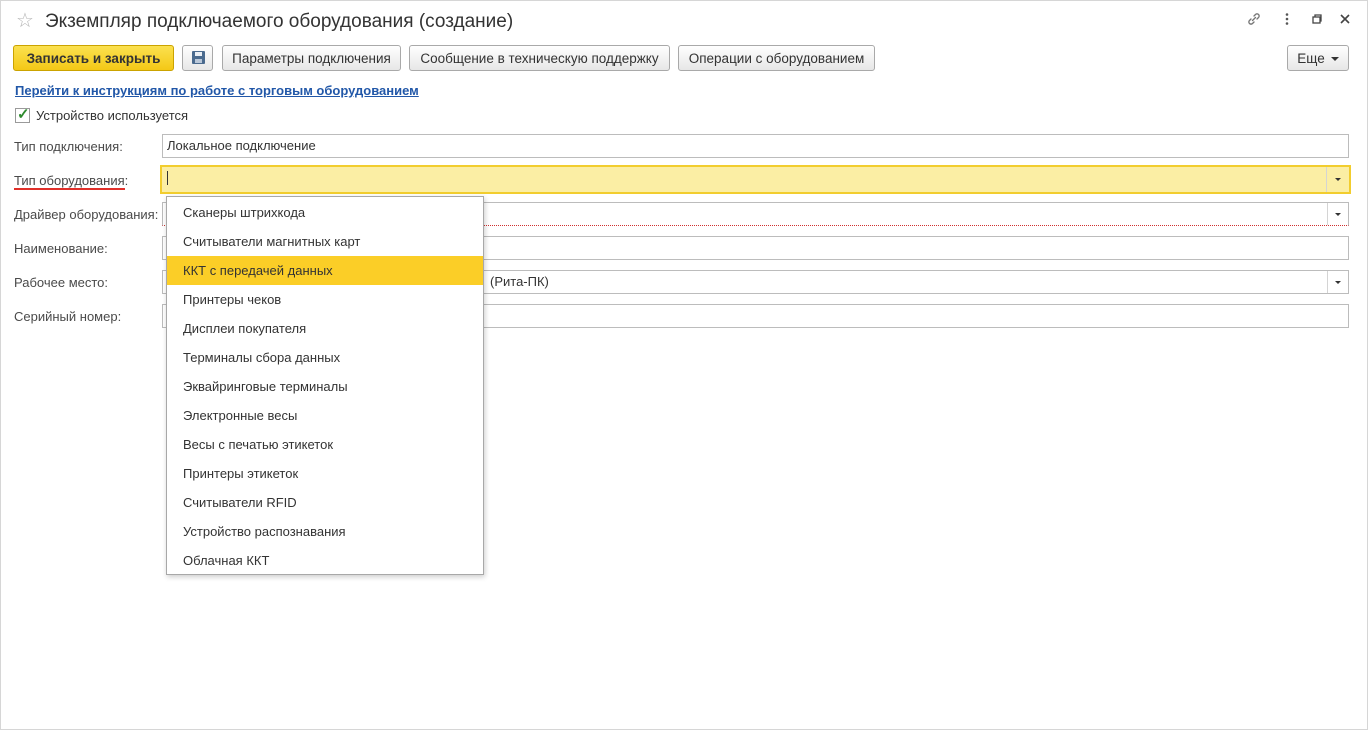 Image resolution: width=1368 pixels, height=730 pixels. I want to click on dropdown-item: Принтеры этикеток, so click(325, 473).